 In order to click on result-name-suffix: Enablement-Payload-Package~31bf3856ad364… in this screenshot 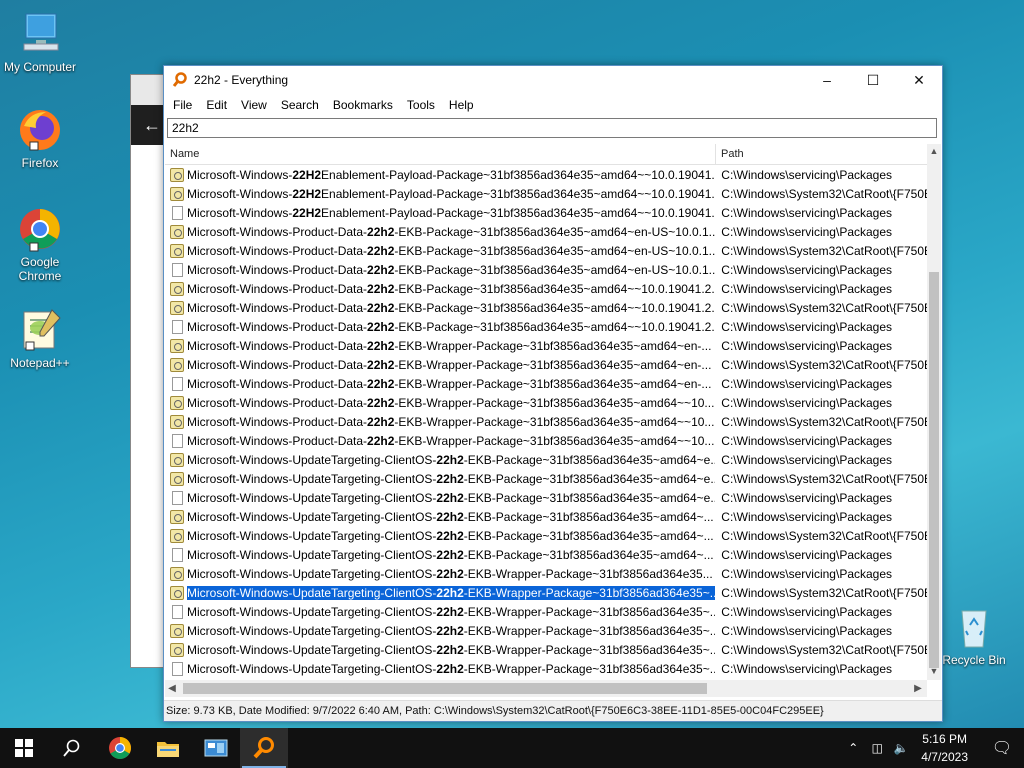, I will do `click(518, 174)`.